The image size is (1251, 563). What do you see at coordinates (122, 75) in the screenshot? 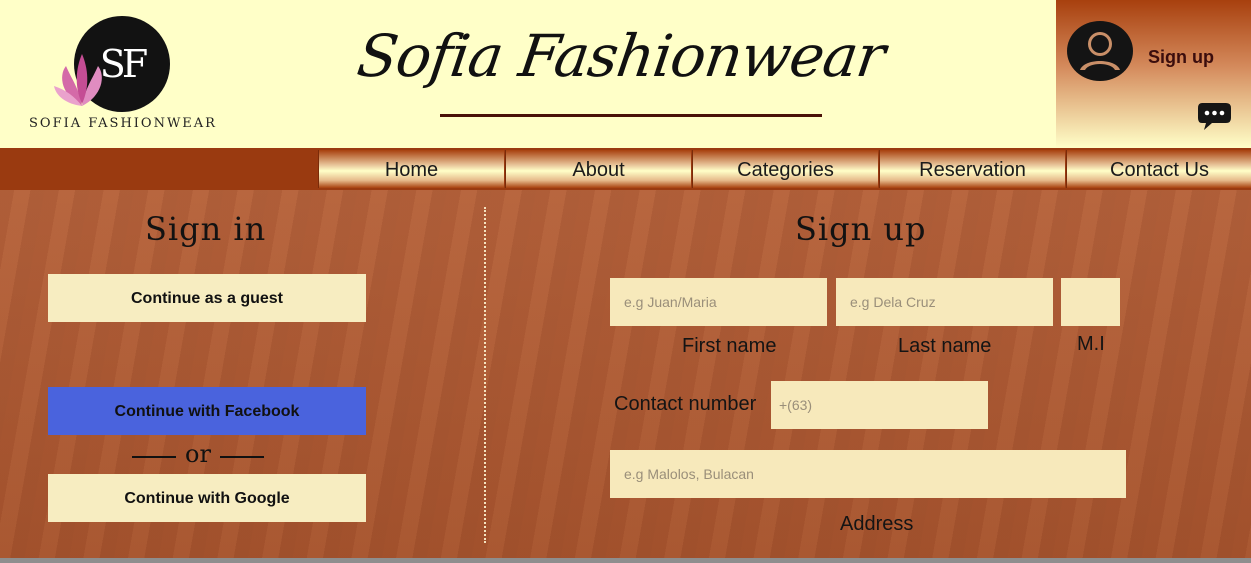
I see `brand-logo: SF SOFIA FASHIONWEAR` at bounding box center [122, 75].